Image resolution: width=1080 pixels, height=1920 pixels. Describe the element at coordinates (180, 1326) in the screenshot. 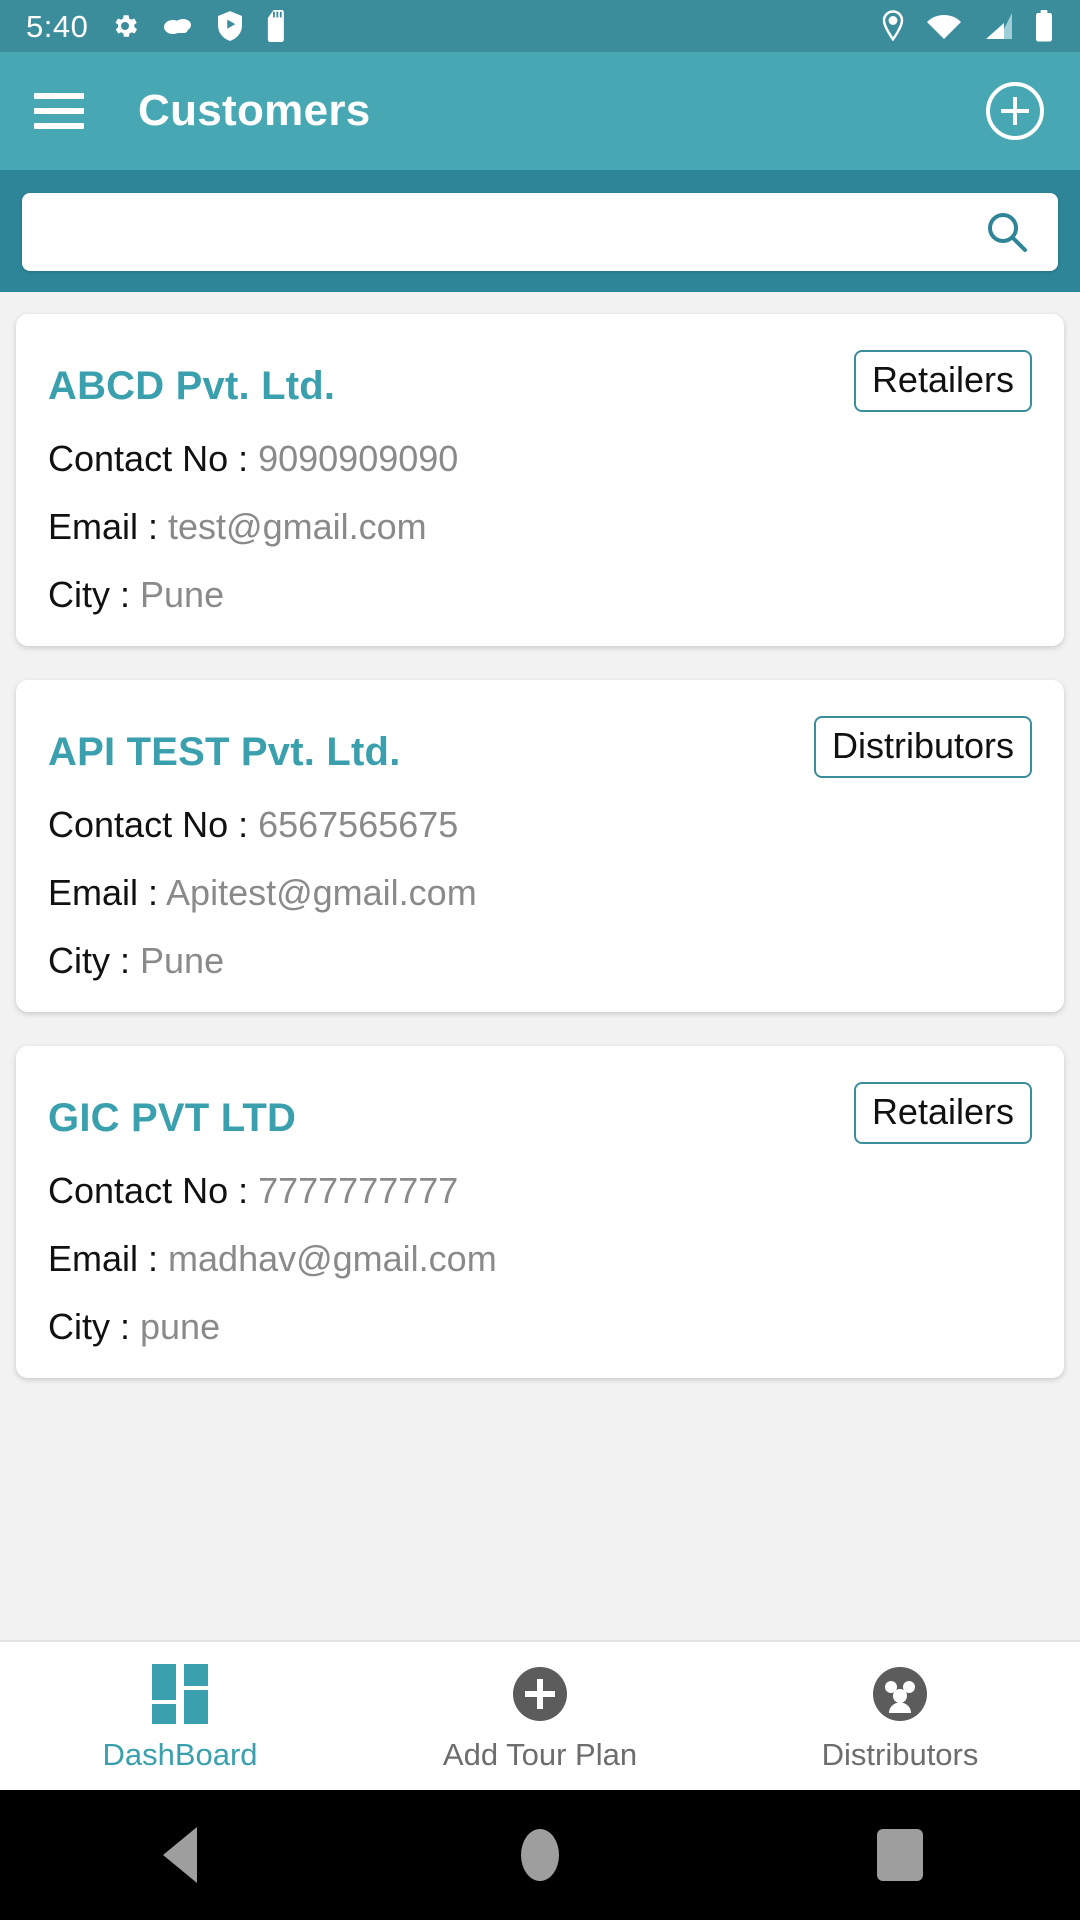

I see `city-value: pune` at that location.